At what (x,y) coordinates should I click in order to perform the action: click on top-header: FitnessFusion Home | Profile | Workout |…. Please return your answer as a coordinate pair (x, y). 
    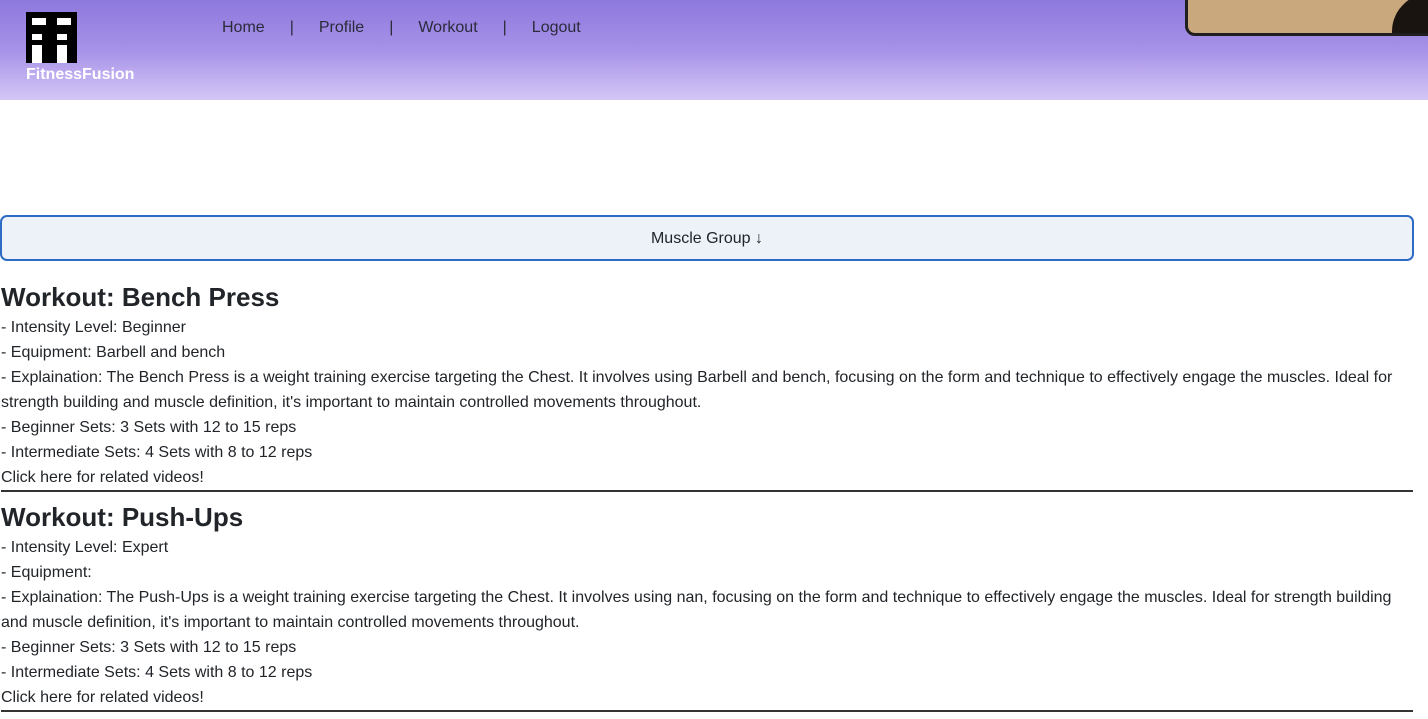
    Looking at the image, I should click on (714, 50).